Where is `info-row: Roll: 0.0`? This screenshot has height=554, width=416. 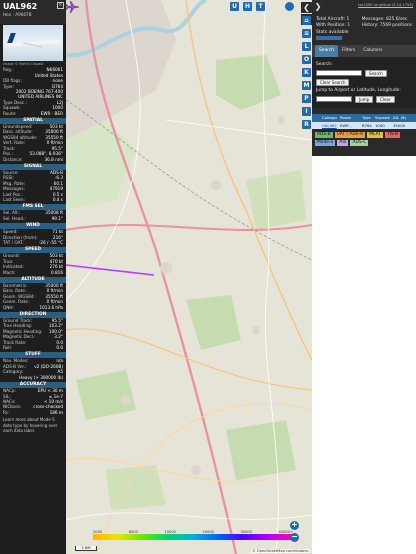
info-row: Roll: 0.0 is located at coordinates (33, 347).